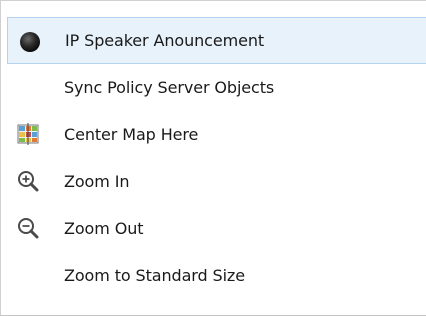 This screenshot has width=426, height=316. What do you see at coordinates (97, 181) in the screenshot?
I see `menu-item-label: Zoom In` at bounding box center [97, 181].